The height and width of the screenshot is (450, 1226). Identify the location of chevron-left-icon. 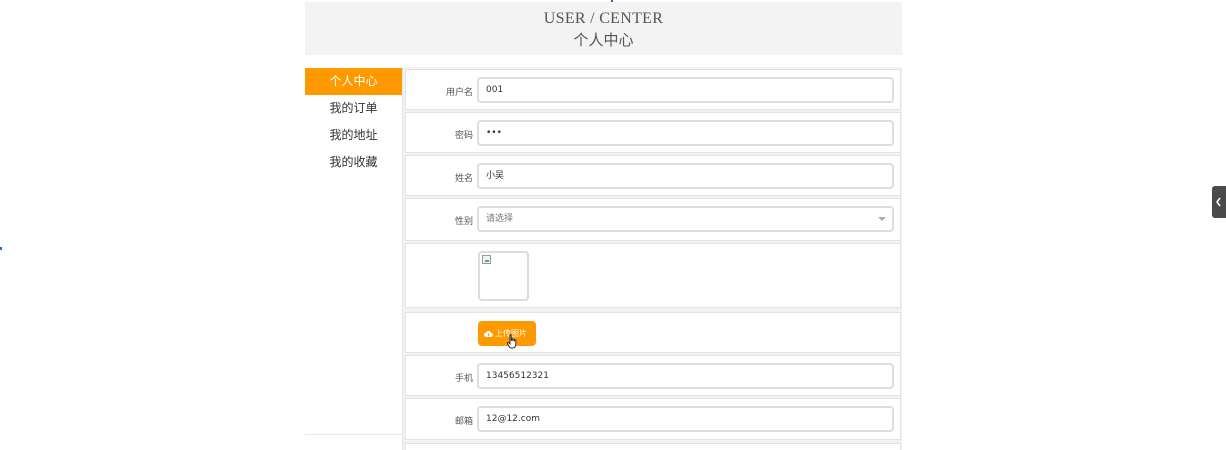
(1218, 202).